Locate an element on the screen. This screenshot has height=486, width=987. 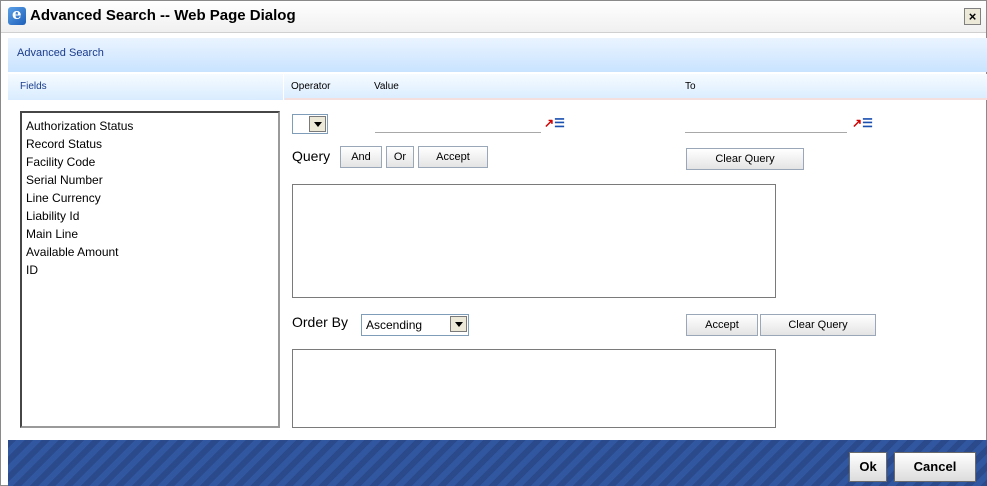
subheader-band: Advanced Search is located at coordinates (497, 55).